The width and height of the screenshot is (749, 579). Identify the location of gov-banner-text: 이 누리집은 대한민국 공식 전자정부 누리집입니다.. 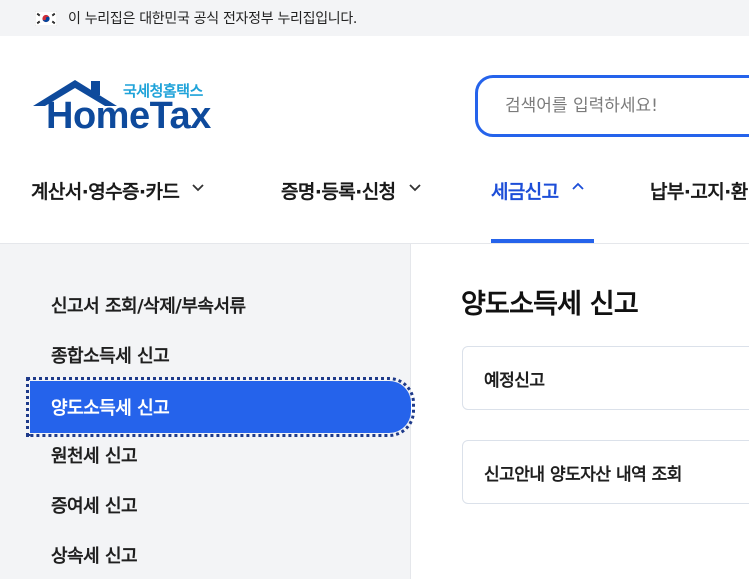
(213, 19).